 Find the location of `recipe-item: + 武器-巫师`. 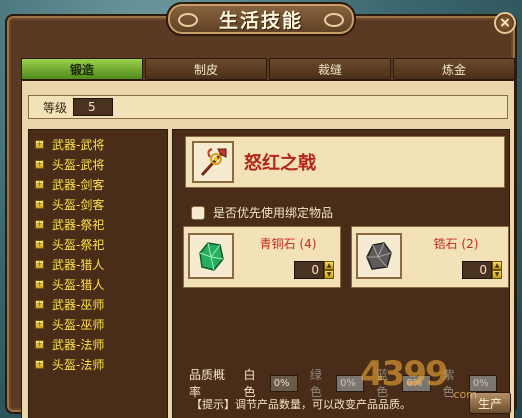

recipe-item: + 武器-巫师 is located at coordinates (98, 304).